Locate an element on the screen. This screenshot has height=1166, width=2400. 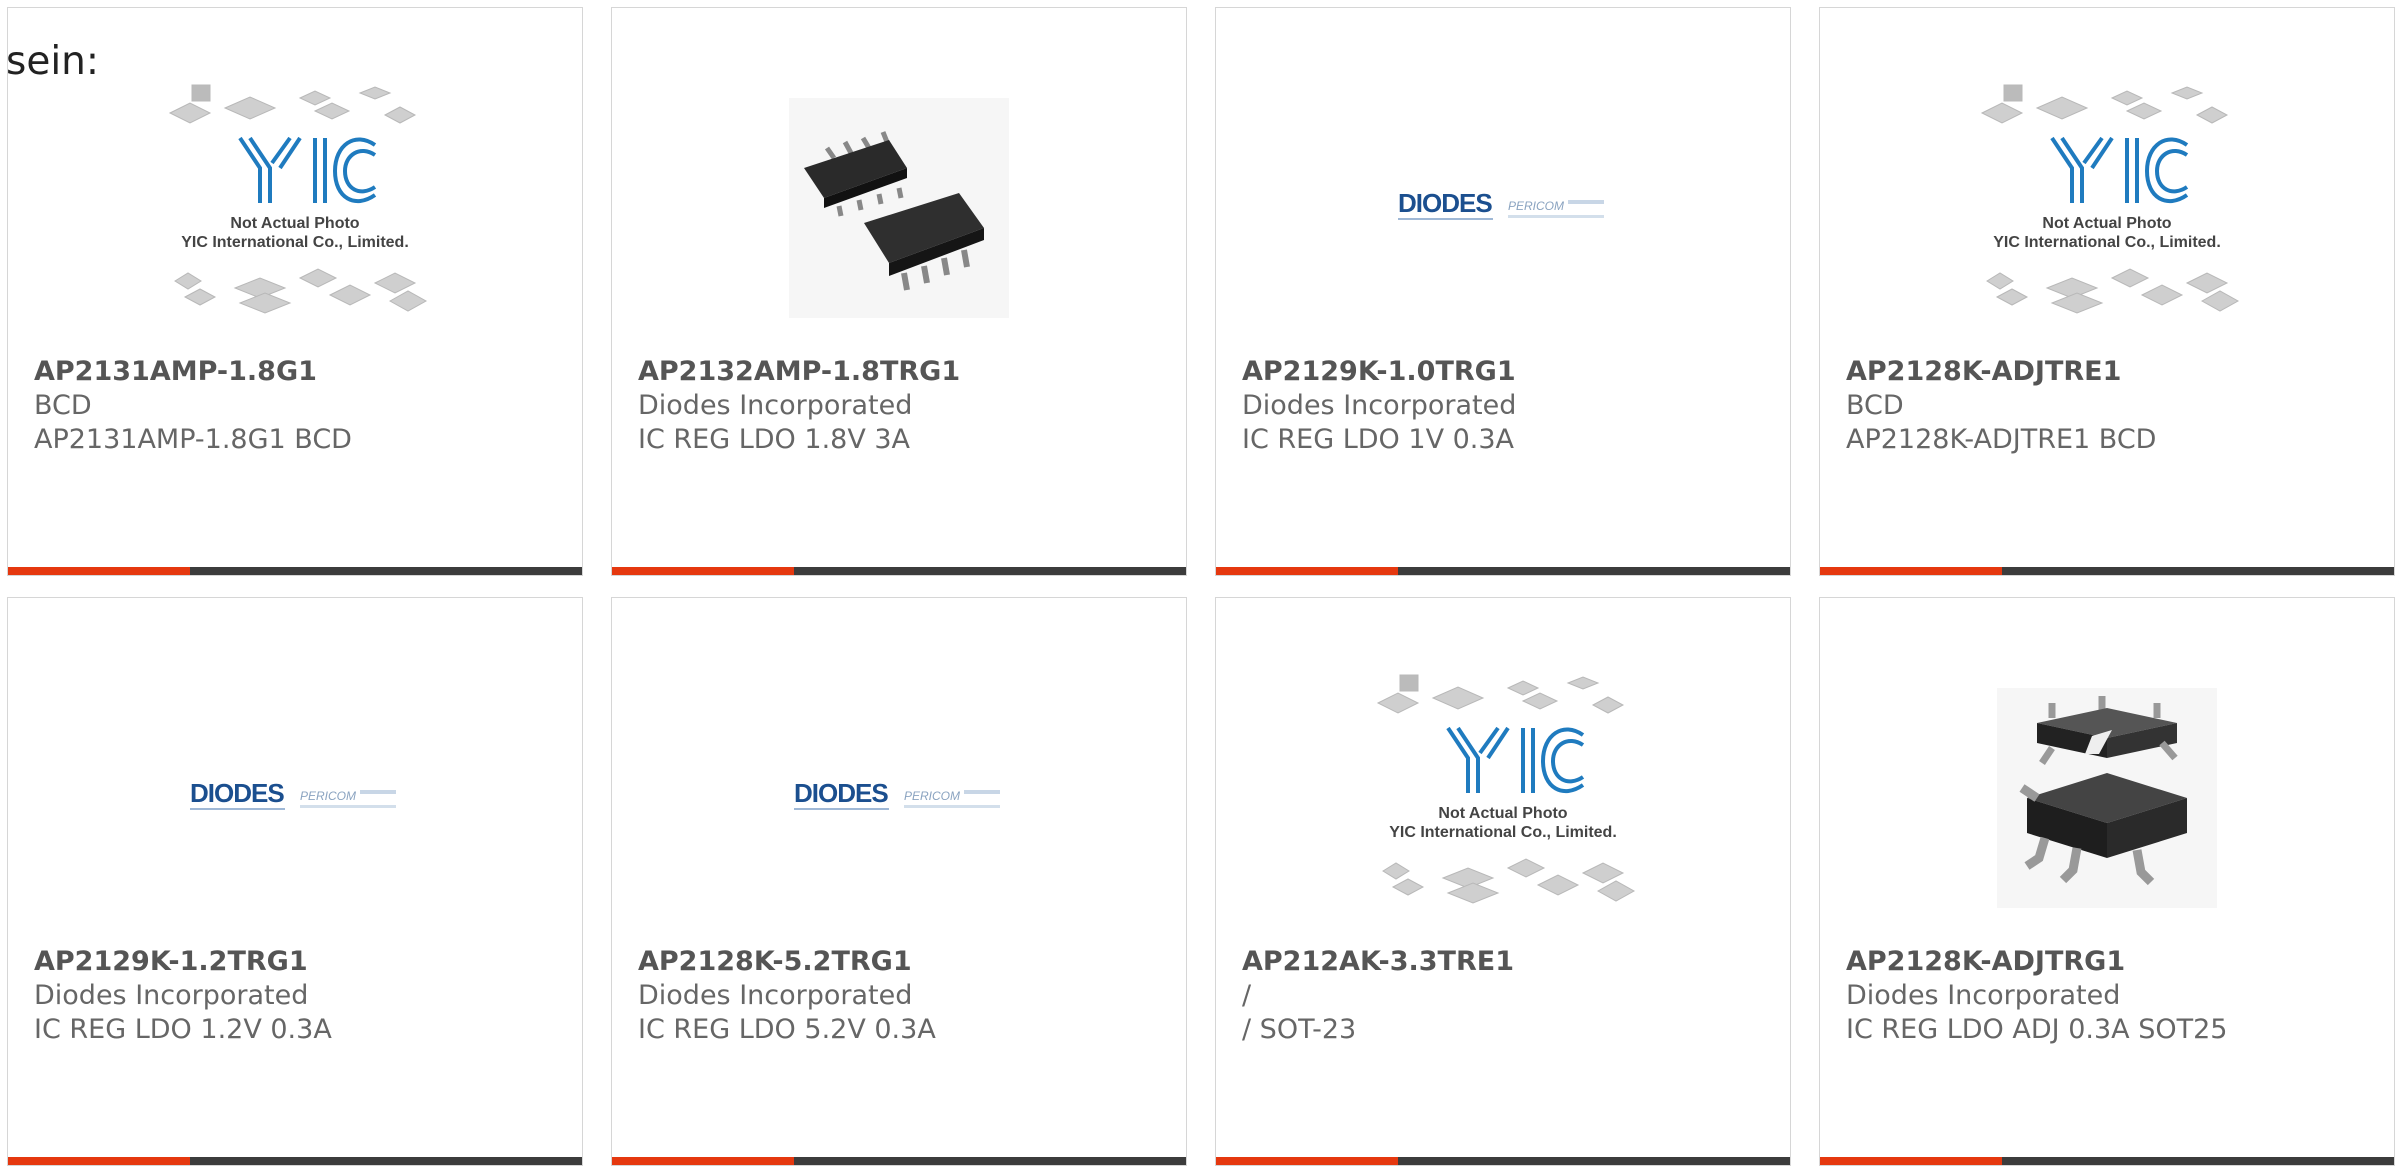
product-part-number: AP2128K-ADJTRG1 is located at coordinates (1985, 961).